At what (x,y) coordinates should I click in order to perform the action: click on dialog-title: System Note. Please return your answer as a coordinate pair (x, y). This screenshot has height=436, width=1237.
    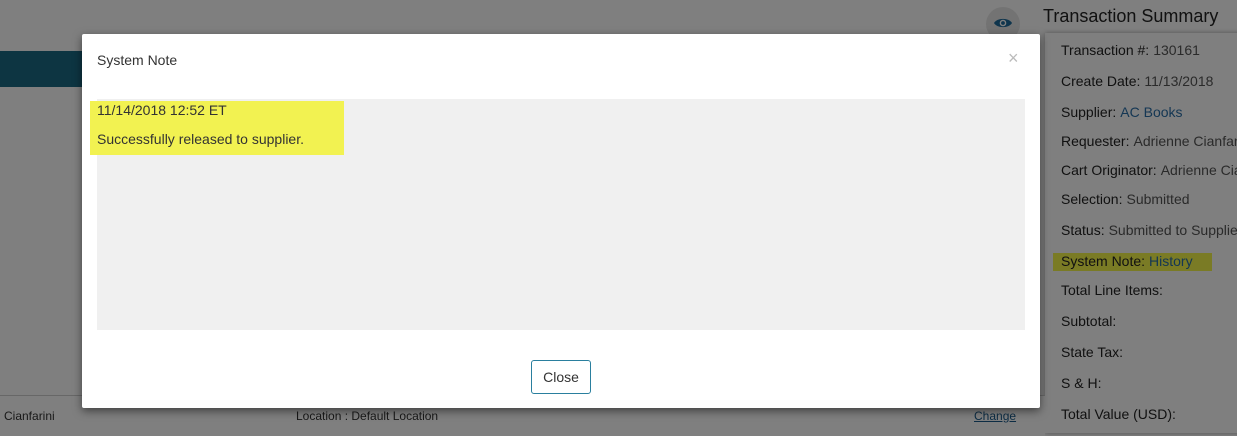
    Looking at the image, I should click on (137, 60).